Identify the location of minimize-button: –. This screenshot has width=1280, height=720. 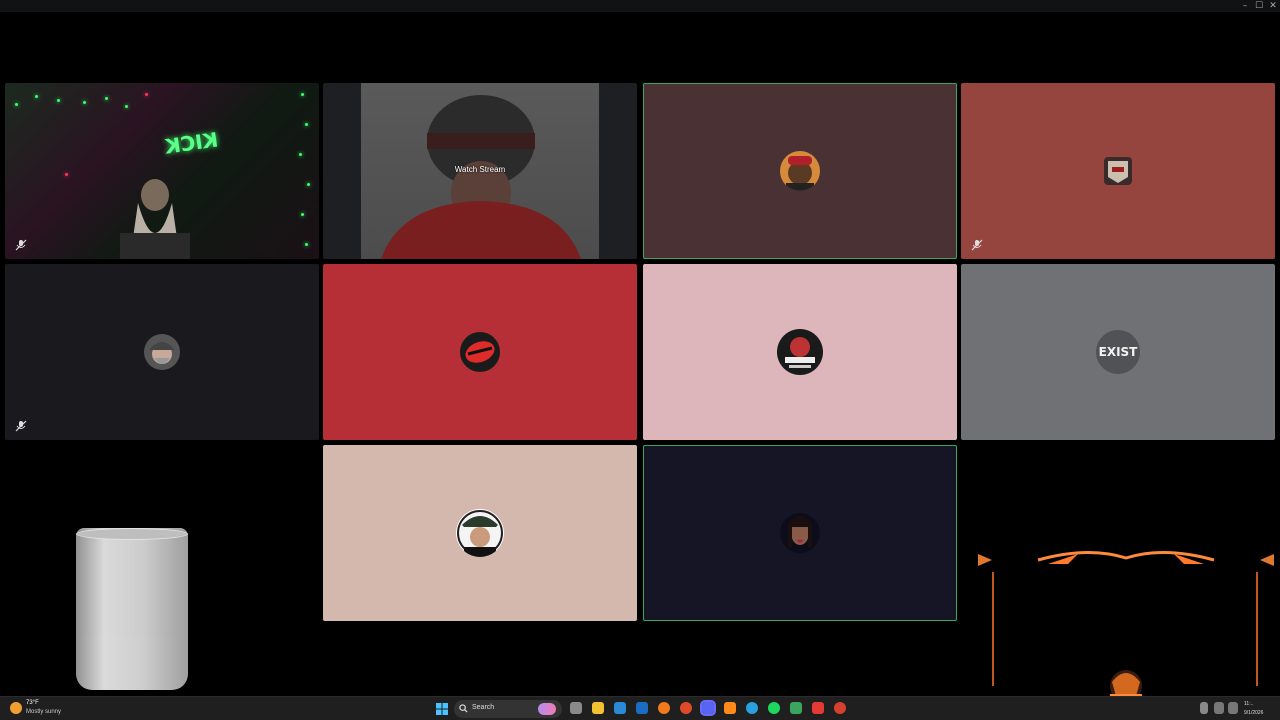
(1245, 6).